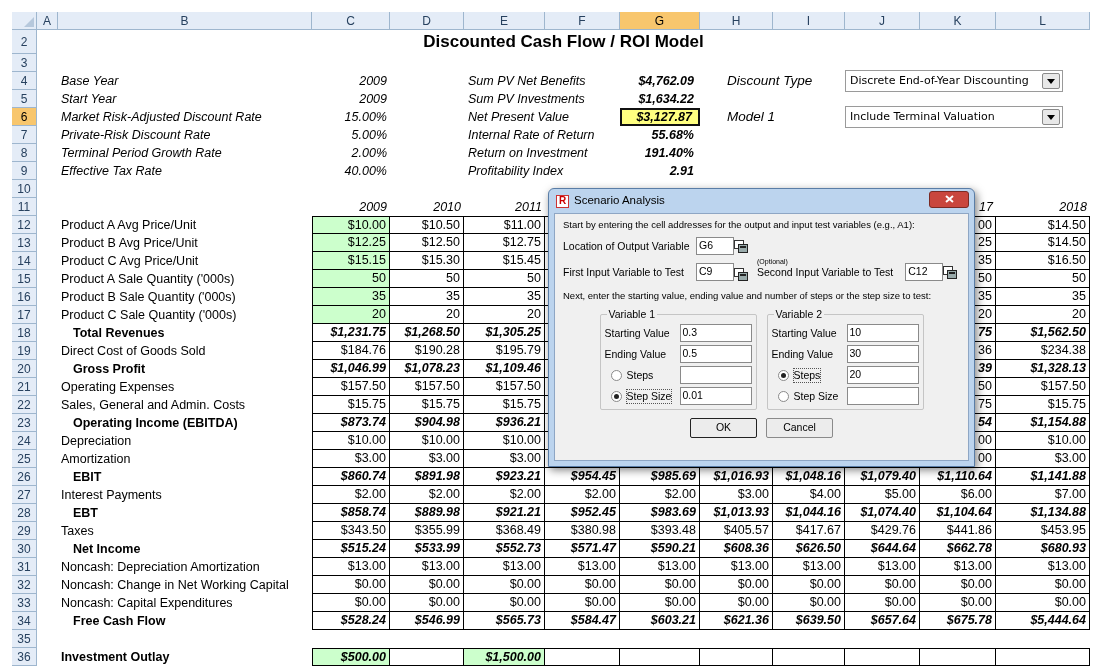 The width and height of the screenshot is (1096, 671). I want to click on input-field: C9, so click(715, 272).